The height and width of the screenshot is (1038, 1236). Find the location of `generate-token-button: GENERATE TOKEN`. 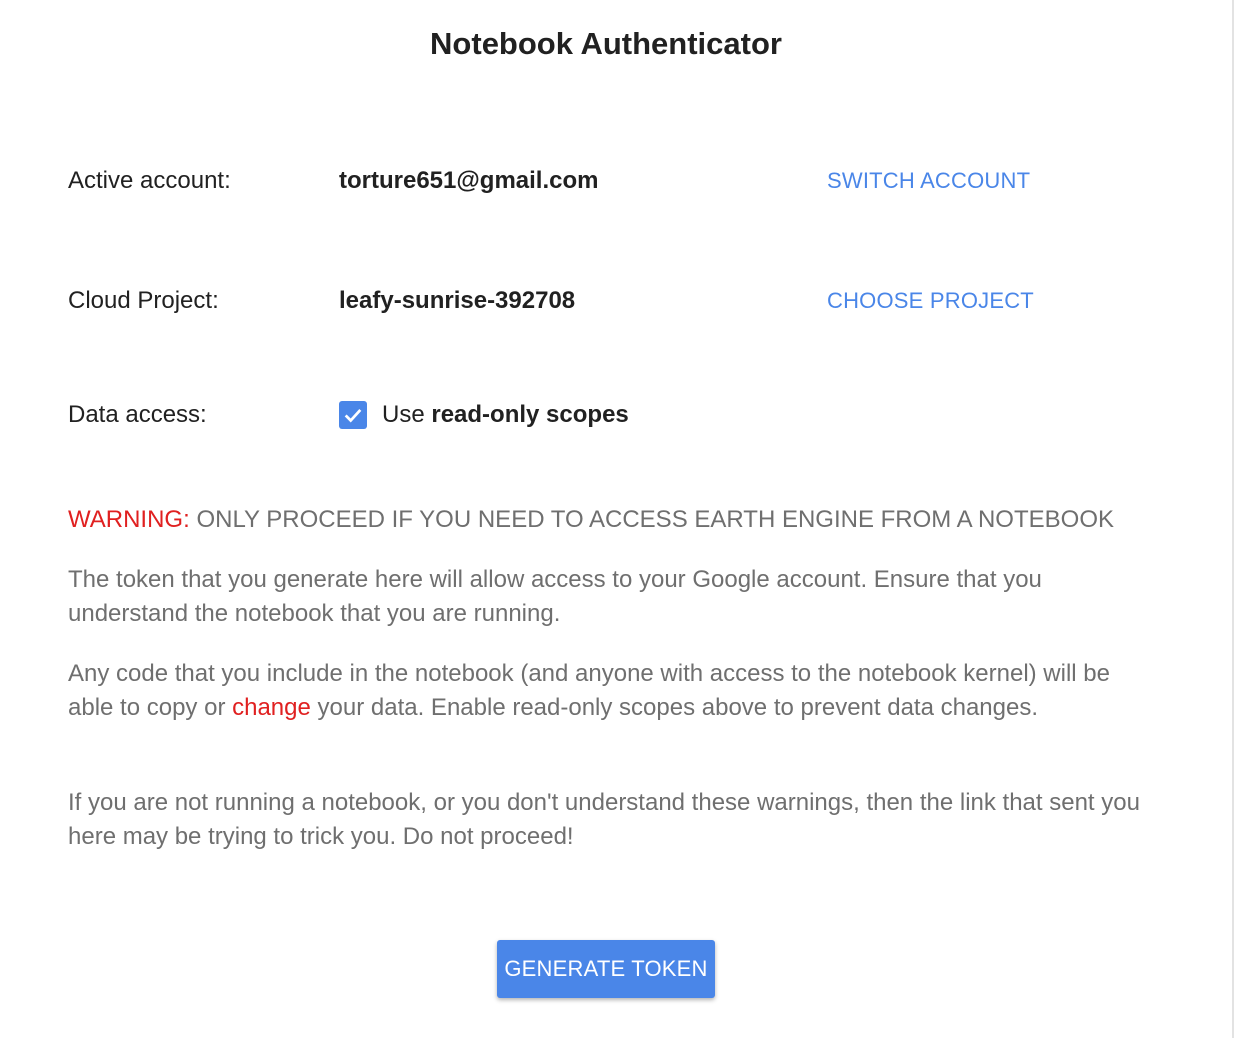

generate-token-button: GENERATE TOKEN is located at coordinates (606, 969).